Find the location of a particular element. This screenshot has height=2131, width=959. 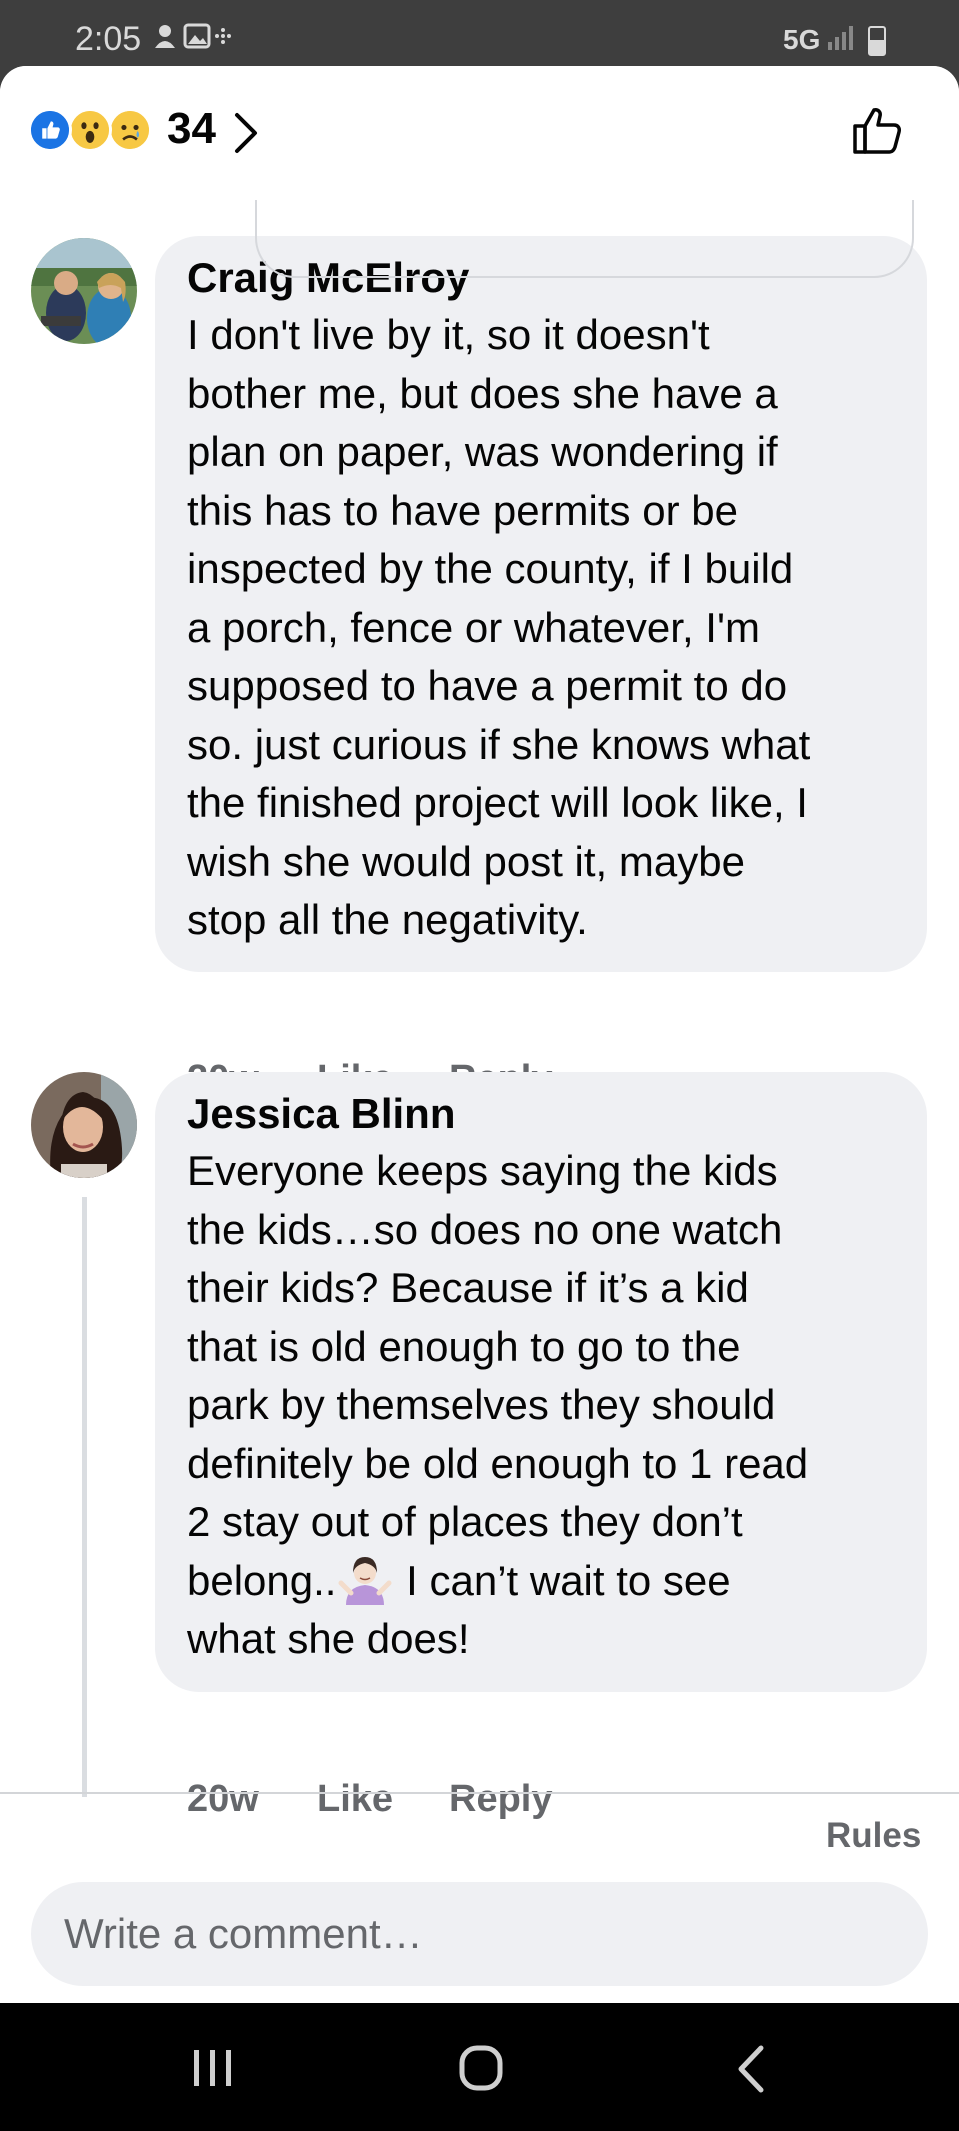

network-type: 5G is located at coordinates (802, 39).